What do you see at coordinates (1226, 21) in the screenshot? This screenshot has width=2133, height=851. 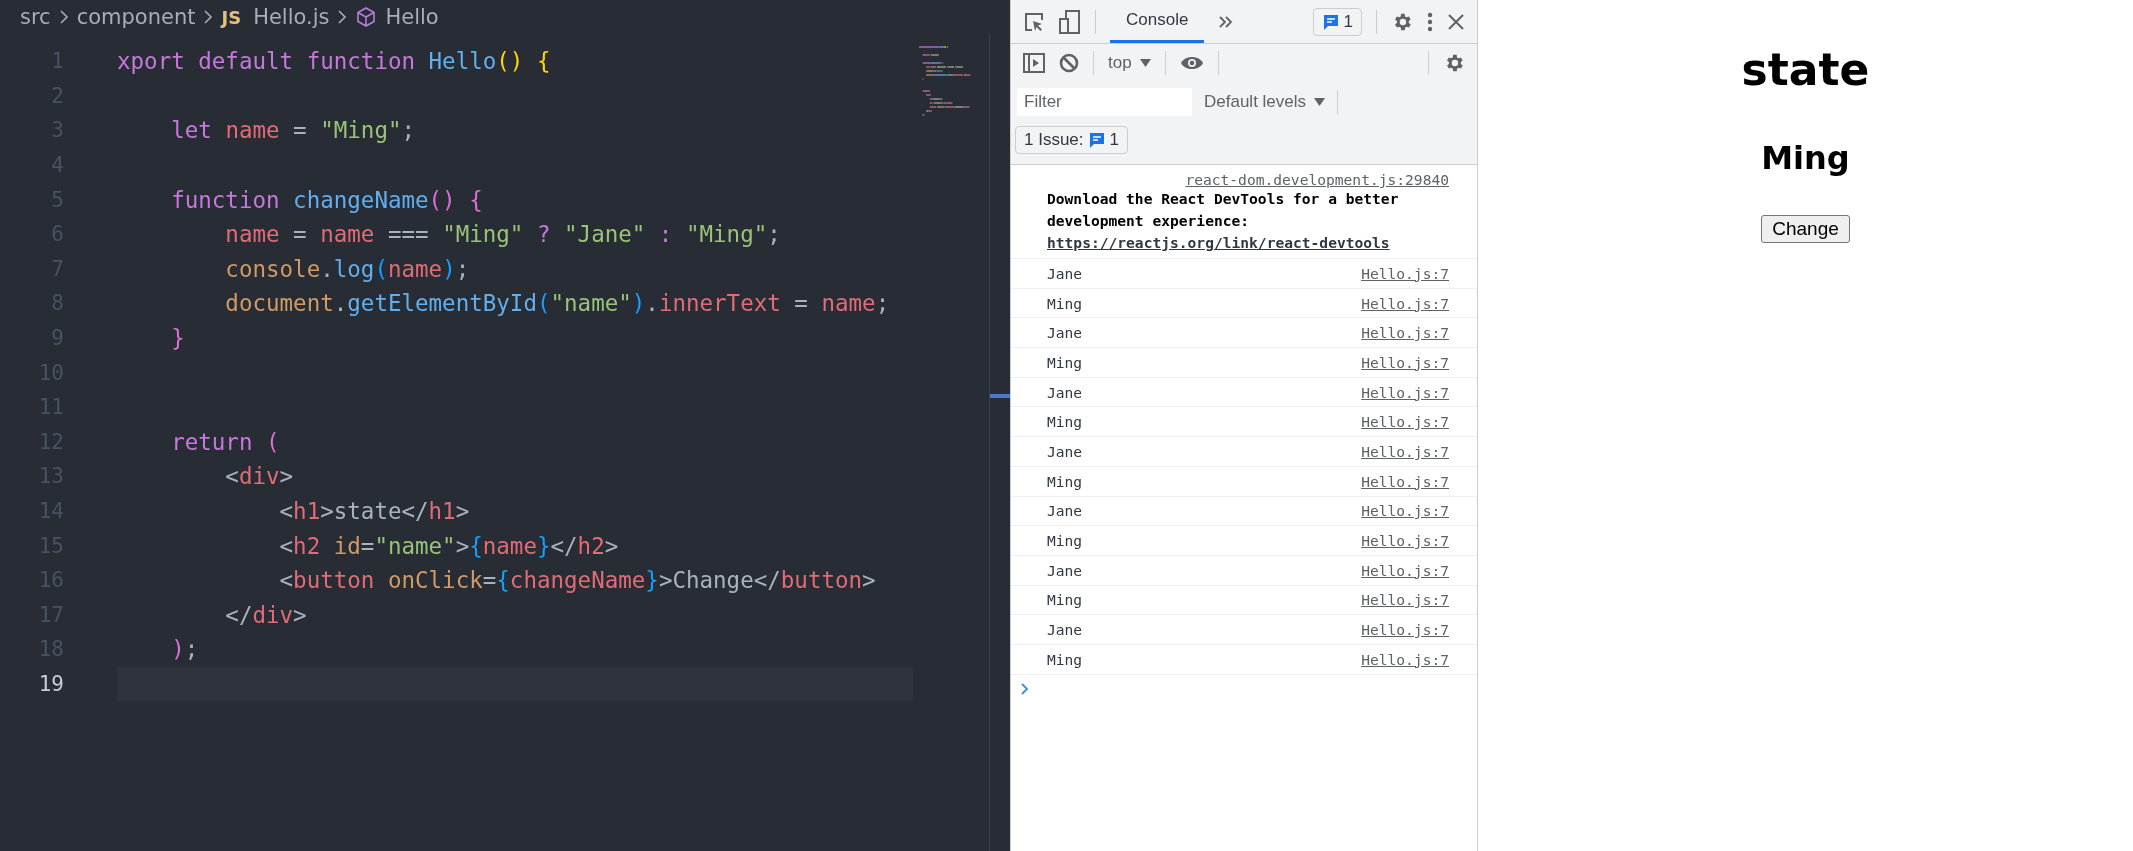 I see `more-tabs-icon` at bounding box center [1226, 21].